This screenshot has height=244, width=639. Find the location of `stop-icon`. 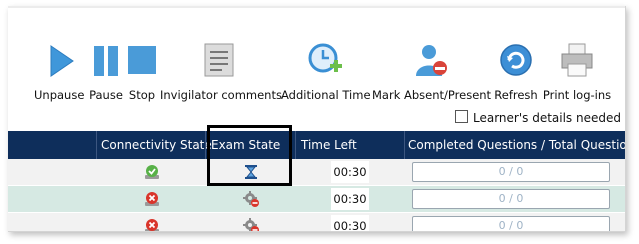

stop-icon is located at coordinates (142, 60).